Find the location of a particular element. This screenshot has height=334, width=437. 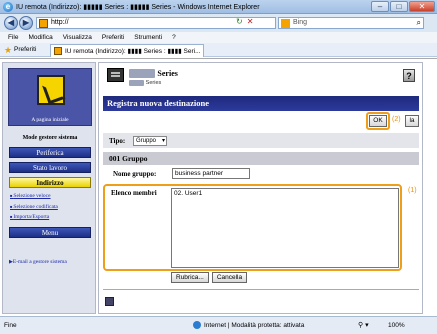

favorites-label: Preferiti is located at coordinates (25, 49).